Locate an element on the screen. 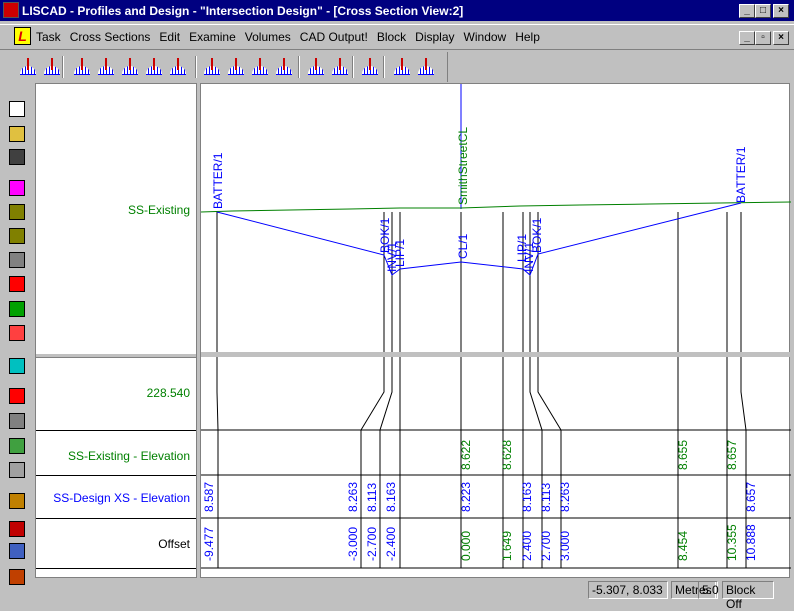  new-icon is located at coordinates (17, 109).